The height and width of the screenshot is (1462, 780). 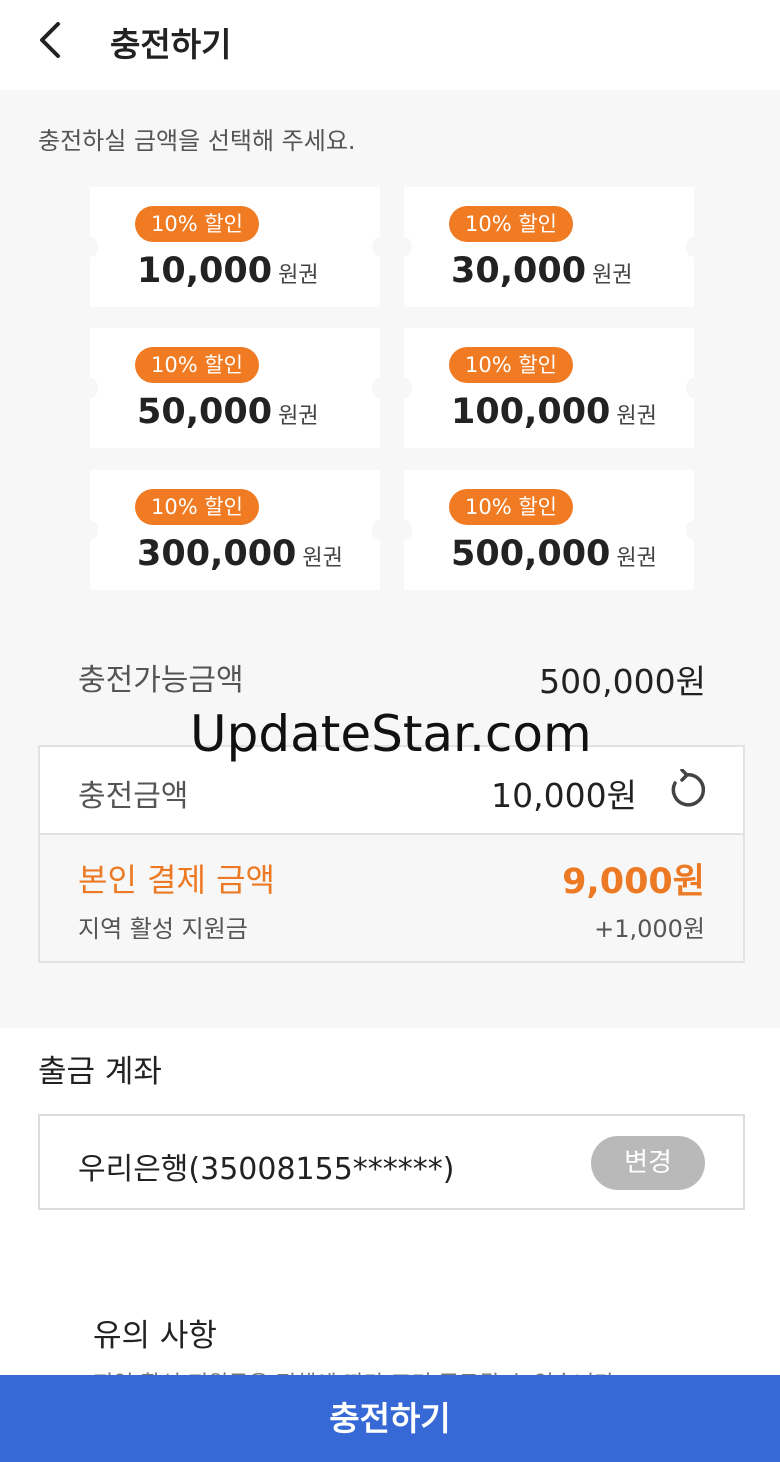 I want to click on voucher-300000: 10% 할인 300,000 원권, so click(x=235, y=530).